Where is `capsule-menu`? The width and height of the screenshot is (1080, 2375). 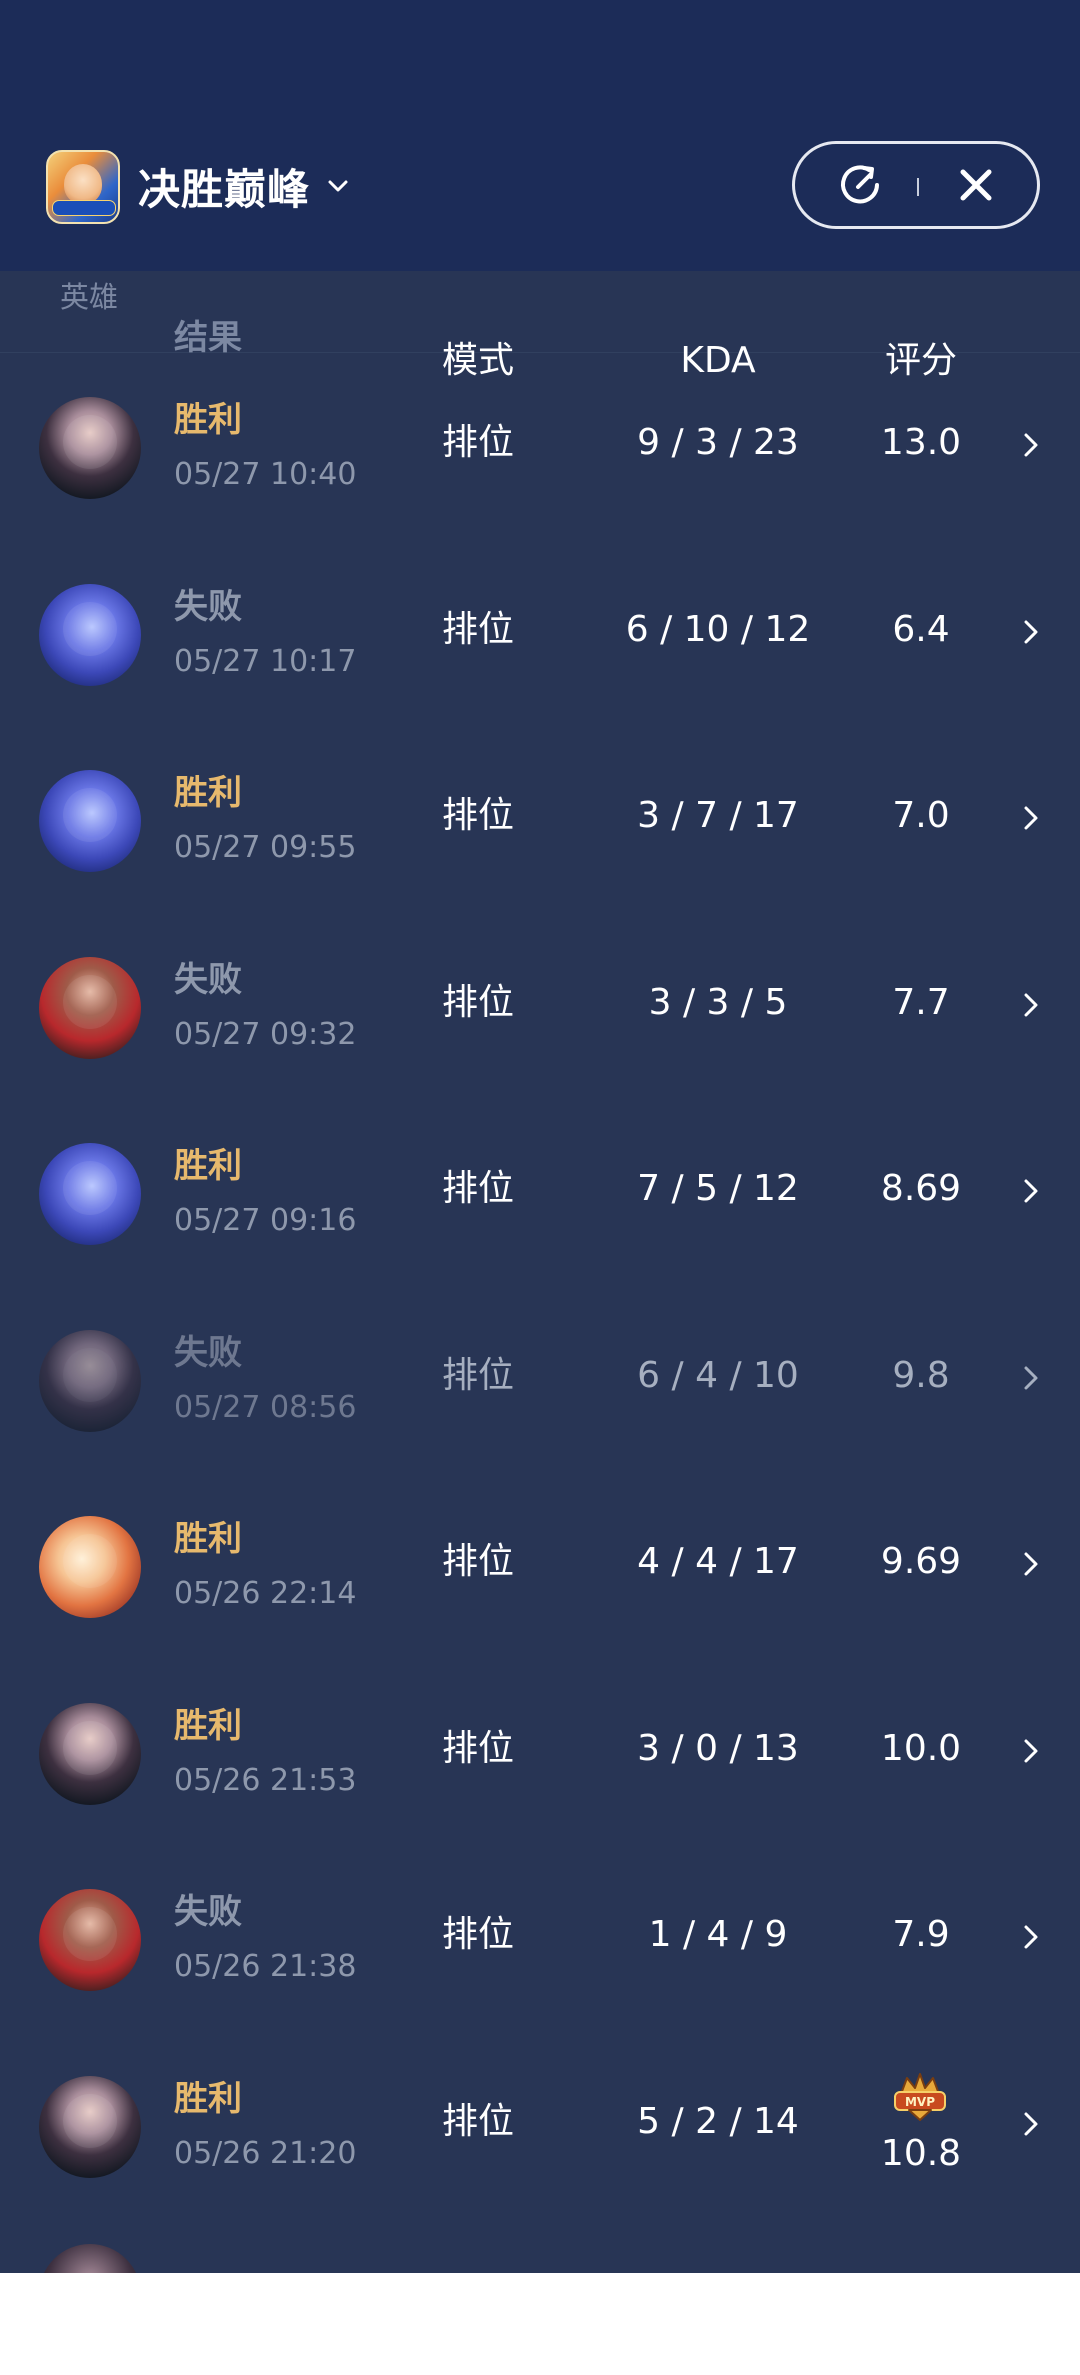
capsule-menu is located at coordinates (916, 185).